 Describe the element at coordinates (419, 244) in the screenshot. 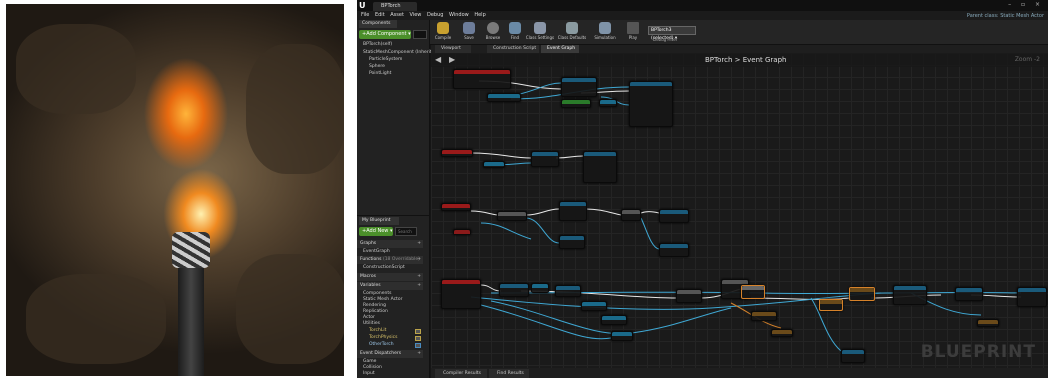

I see `add-graph-icon: +` at that location.